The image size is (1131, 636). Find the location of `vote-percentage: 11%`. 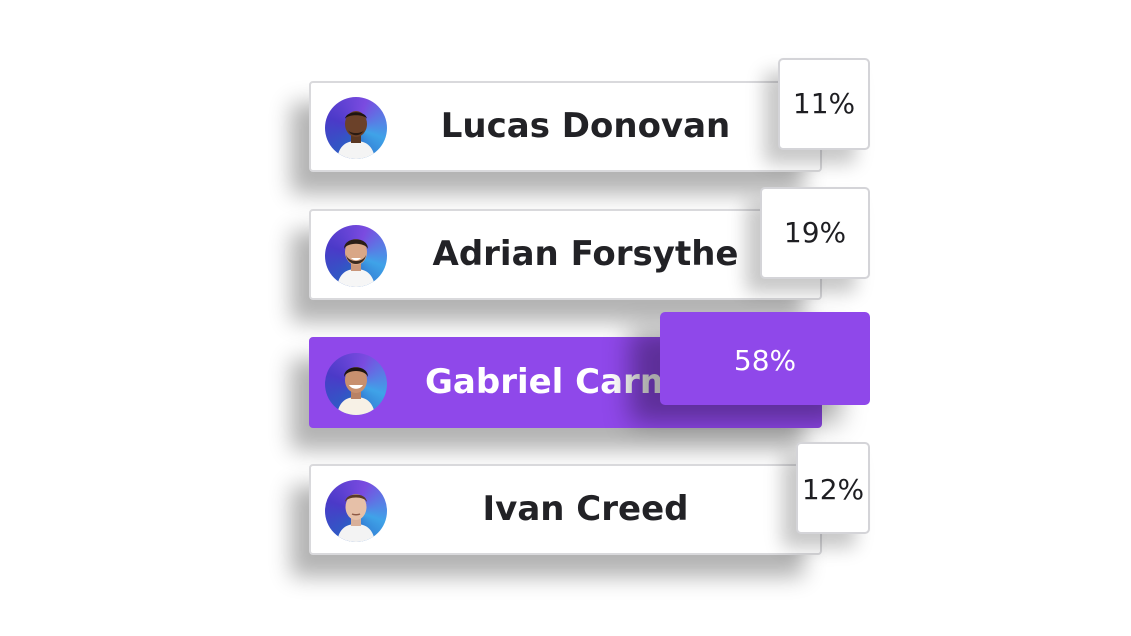

vote-percentage: 11% is located at coordinates (824, 104).